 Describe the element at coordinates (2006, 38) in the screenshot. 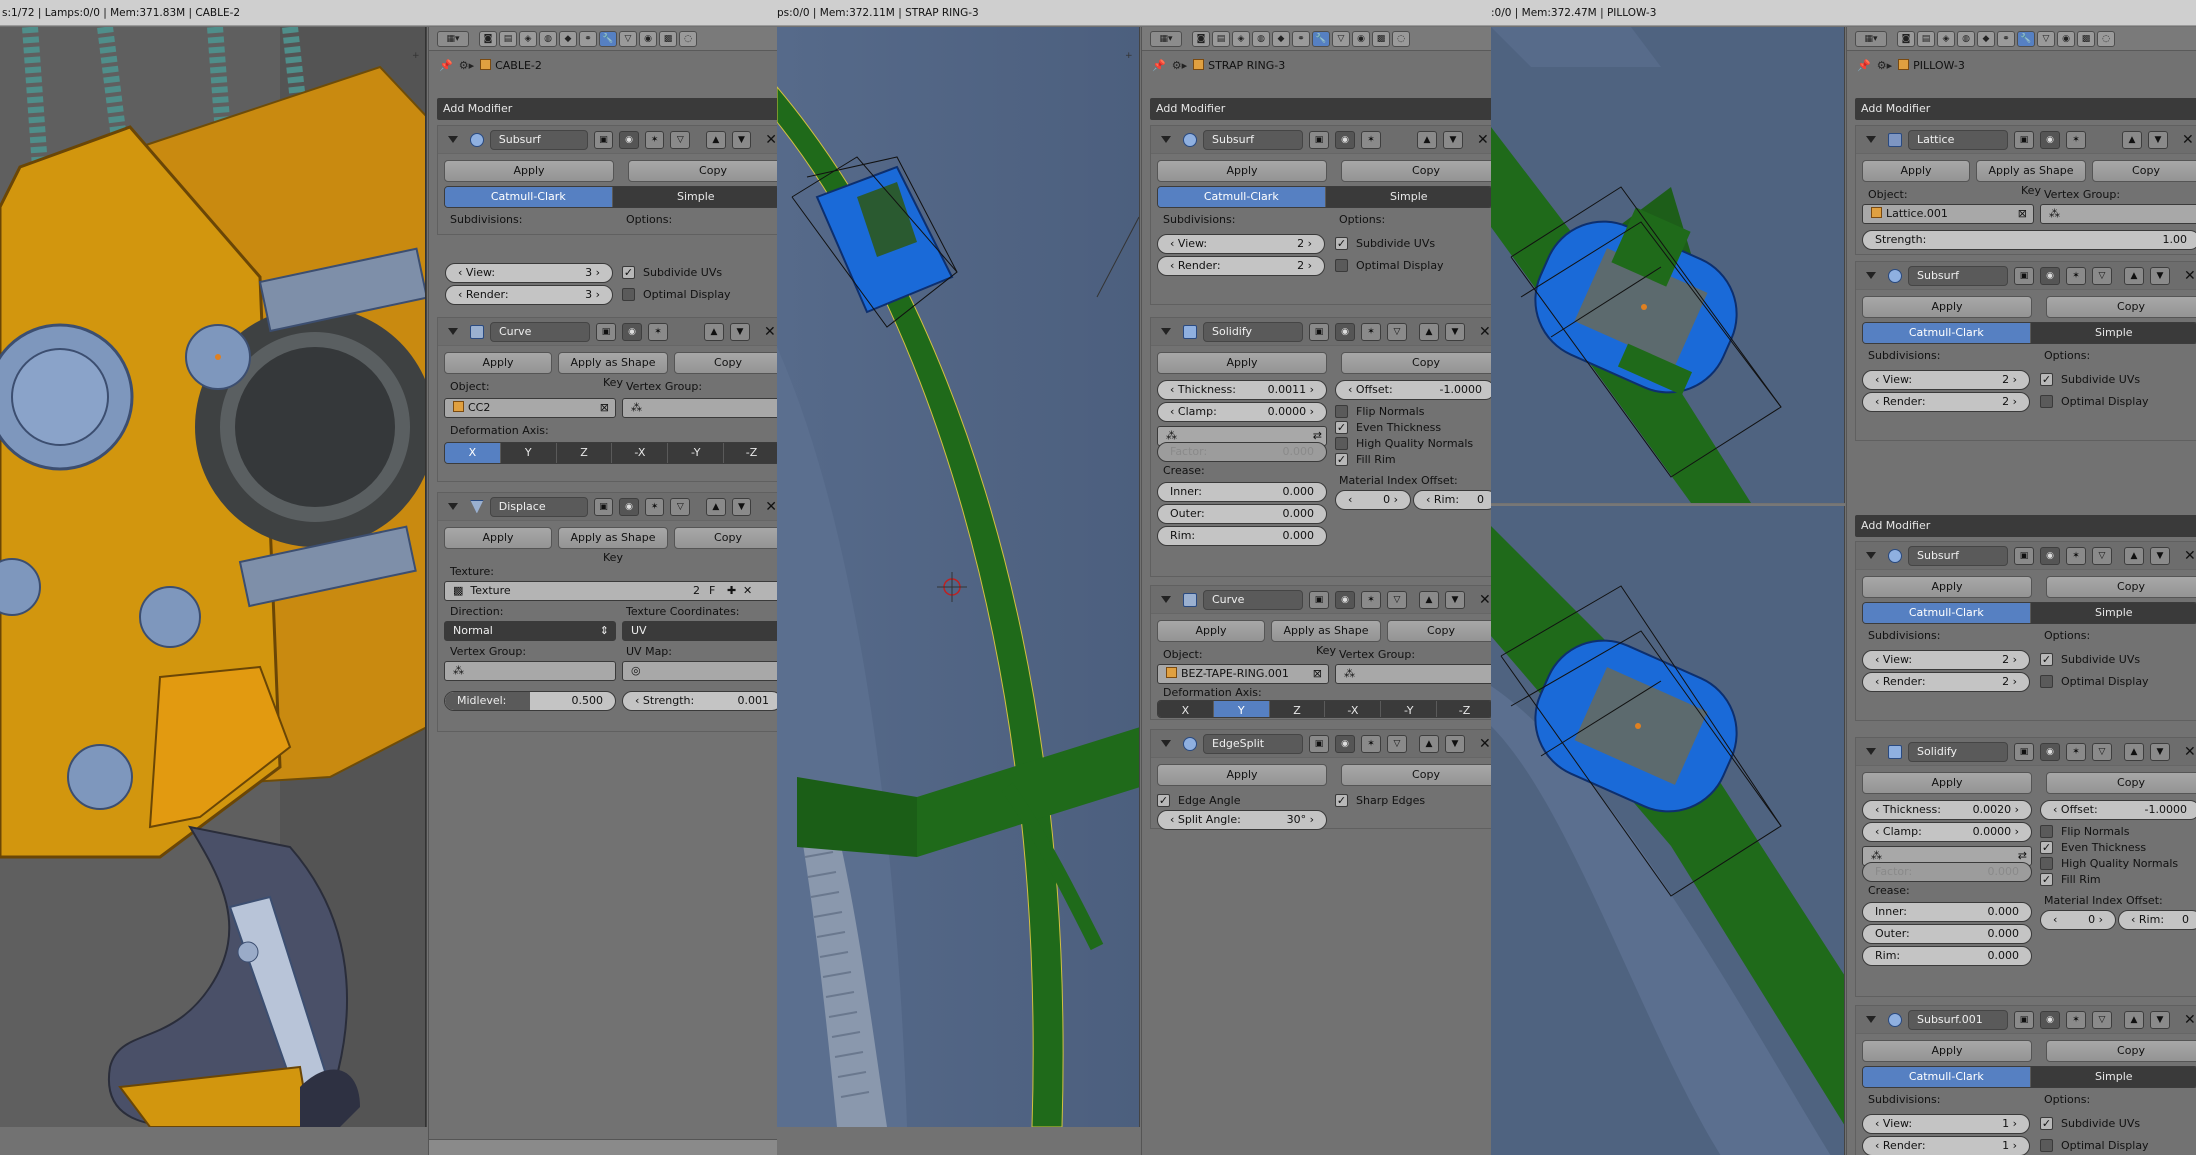

I see `constraints-tab-icon: ⚭` at that location.